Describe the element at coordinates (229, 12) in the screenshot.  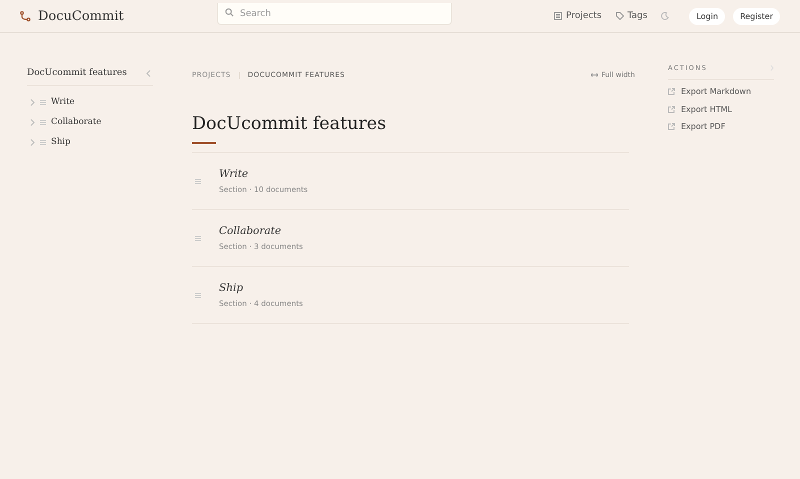
I see `search-icon` at that location.